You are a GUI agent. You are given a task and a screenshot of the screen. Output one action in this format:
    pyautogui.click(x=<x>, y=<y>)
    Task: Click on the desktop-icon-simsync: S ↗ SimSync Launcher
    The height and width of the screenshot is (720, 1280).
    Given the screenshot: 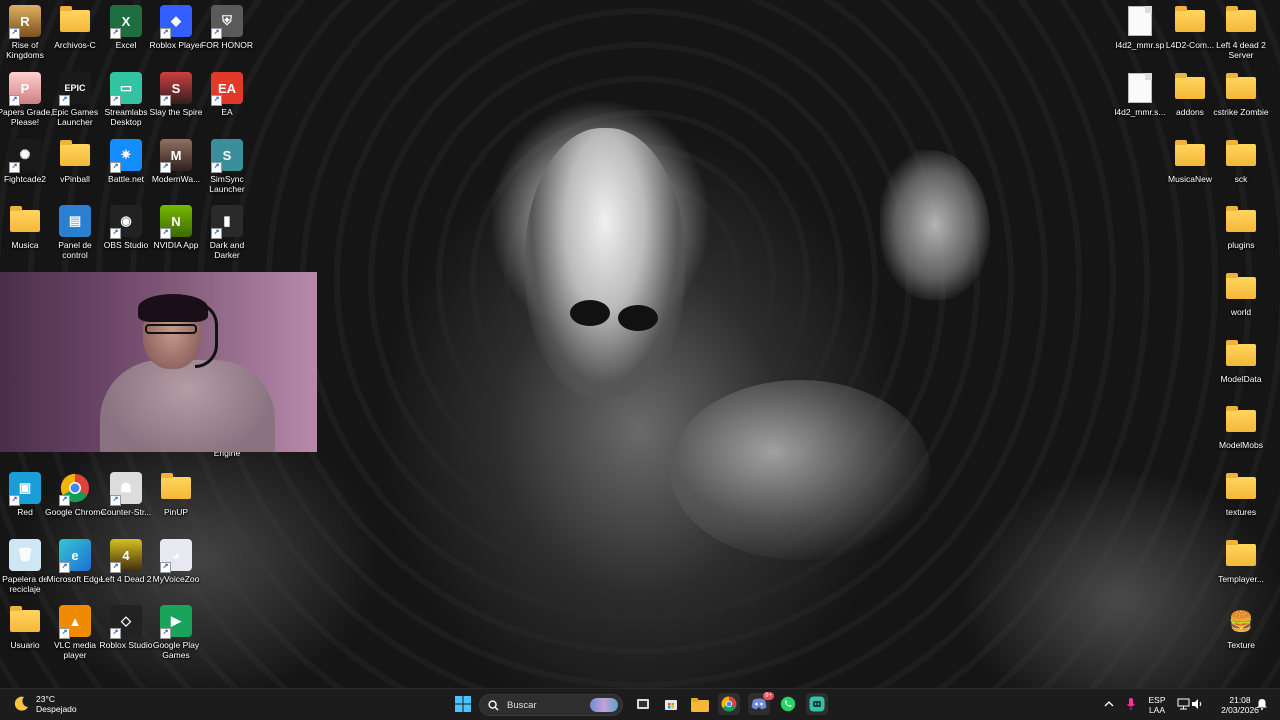 What is the action you would take?
    pyautogui.click(x=227, y=172)
    